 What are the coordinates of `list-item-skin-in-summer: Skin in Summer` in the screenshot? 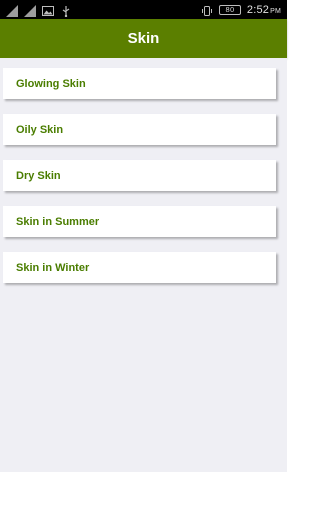 It's located at (139, 221).